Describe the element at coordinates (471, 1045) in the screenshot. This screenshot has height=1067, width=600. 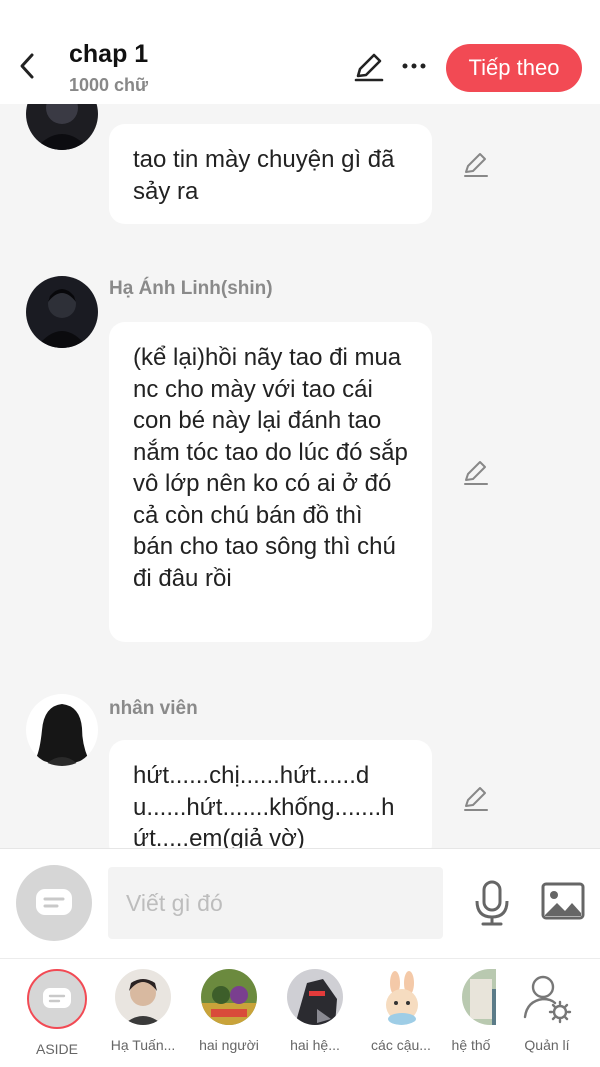
I see `character-name: hệ thố` at that location.